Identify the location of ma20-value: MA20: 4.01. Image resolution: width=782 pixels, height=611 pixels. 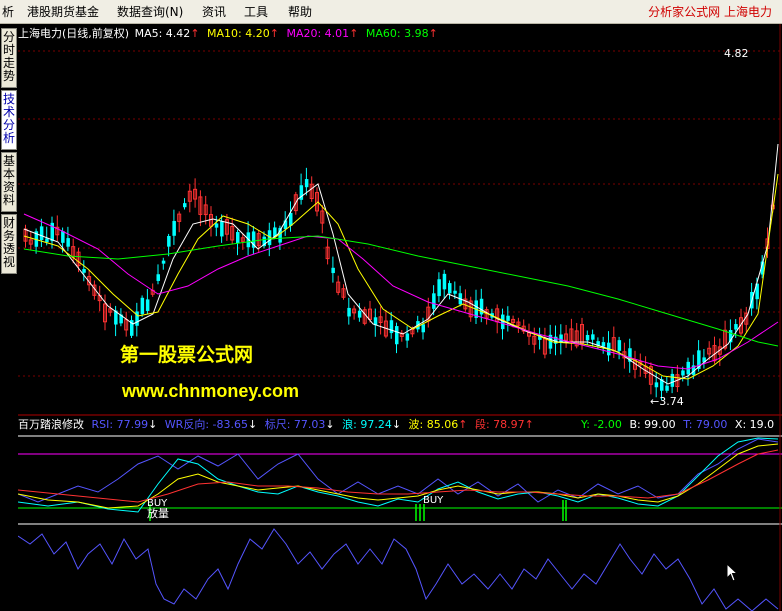
(318, 33).